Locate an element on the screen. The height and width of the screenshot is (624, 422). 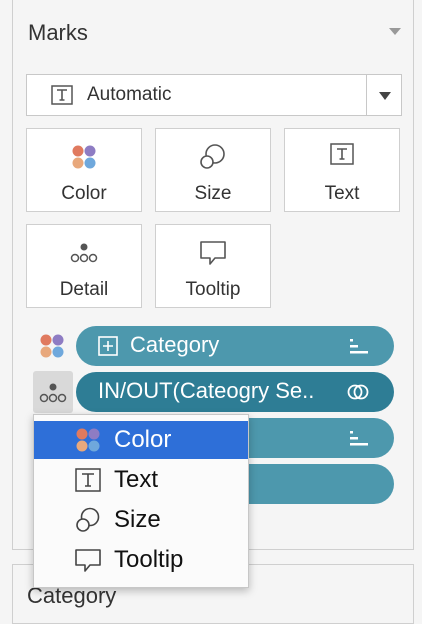
menu-item-label: Text is located at coordinates (136, 479).